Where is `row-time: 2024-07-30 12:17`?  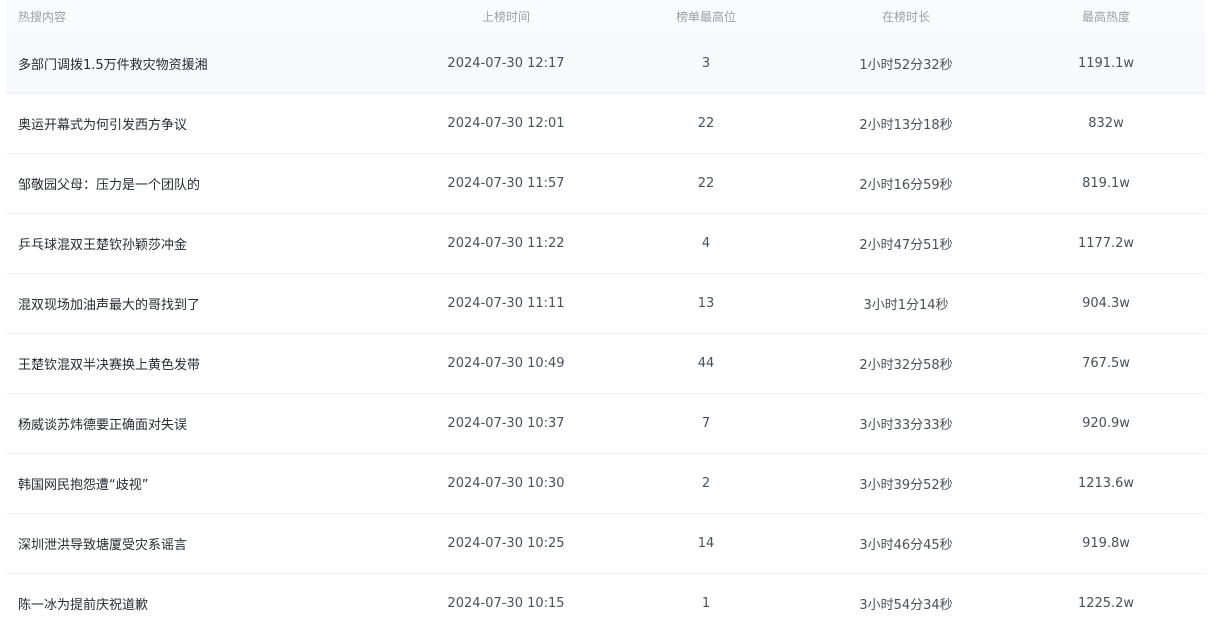
row-time: 2024-07-30 12:17 is located at coordinates (506, 63).